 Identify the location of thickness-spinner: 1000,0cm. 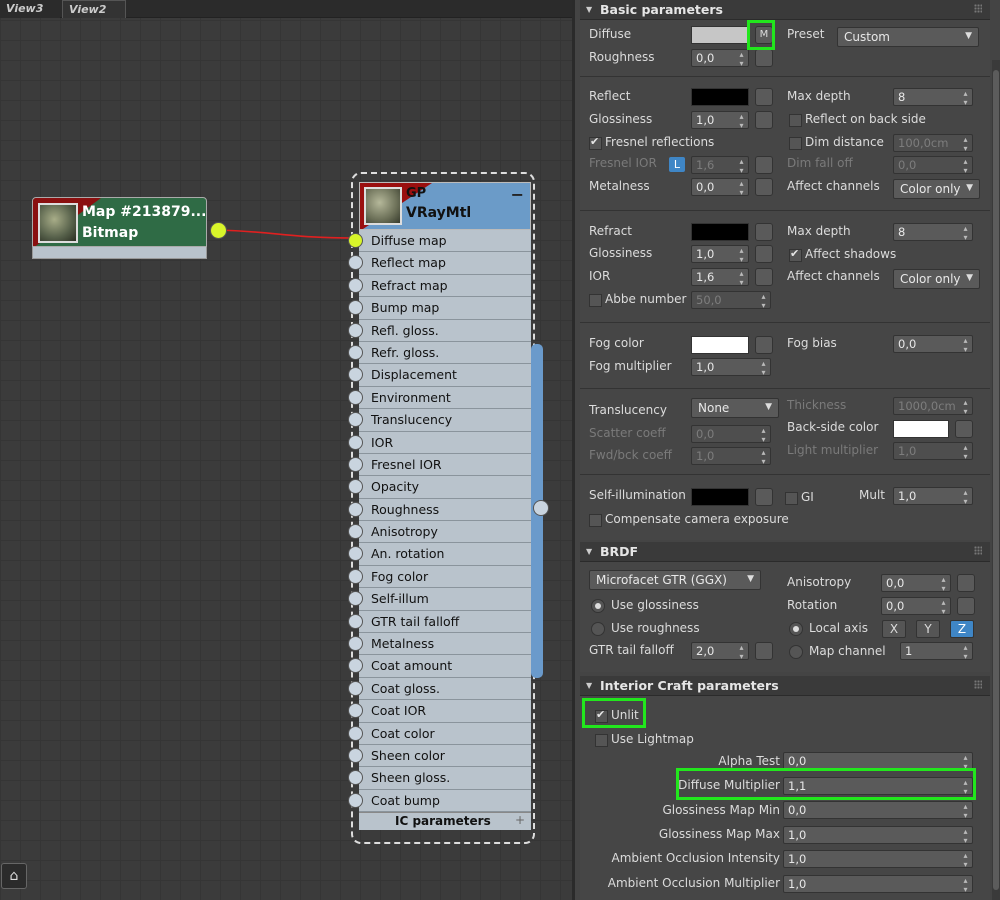
(933, 406).